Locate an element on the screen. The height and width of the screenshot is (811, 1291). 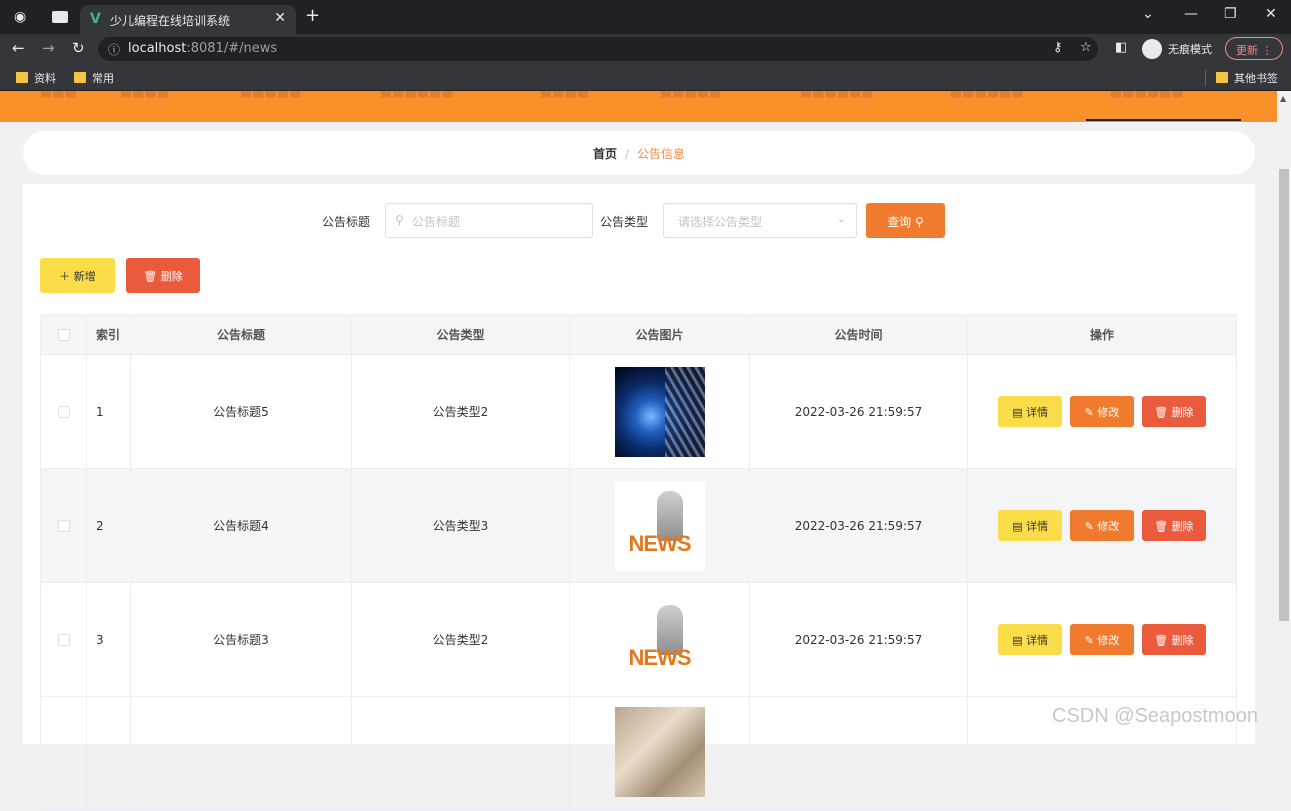
watermark: CSDN @Seapostmoon is located at coordinates (1155, 716).